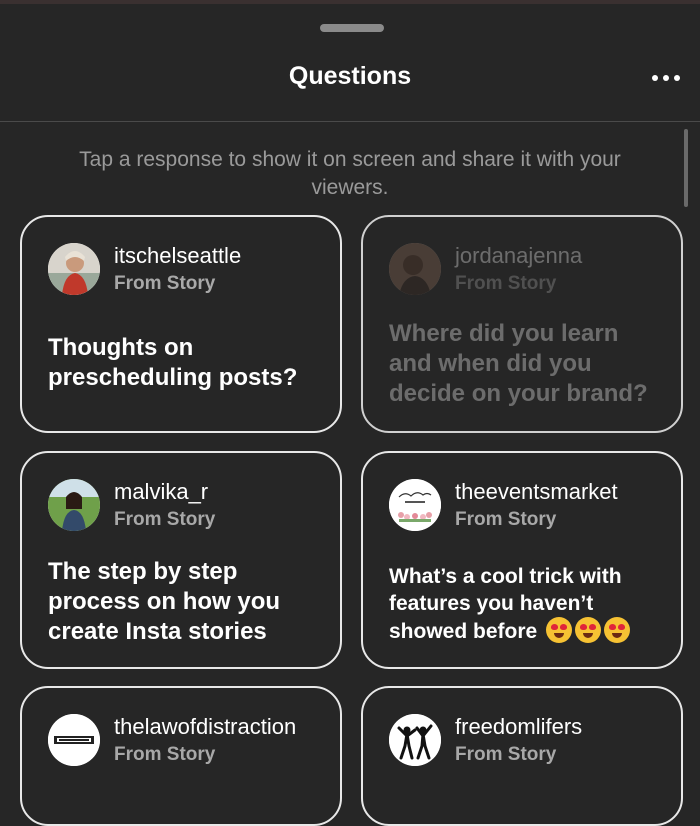  I want to click on ellipsis-icon, so click(666, 78).